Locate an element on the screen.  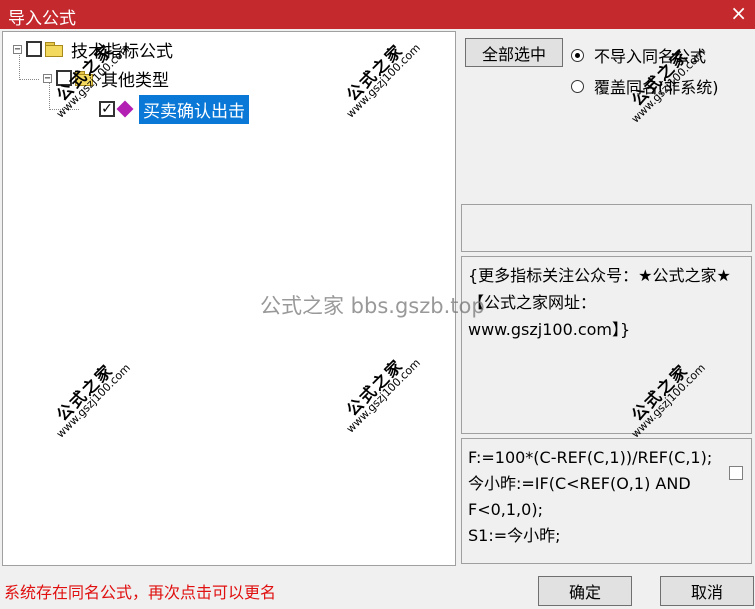
select-all-button: 全部选中 is located at coordinates (514, 52).